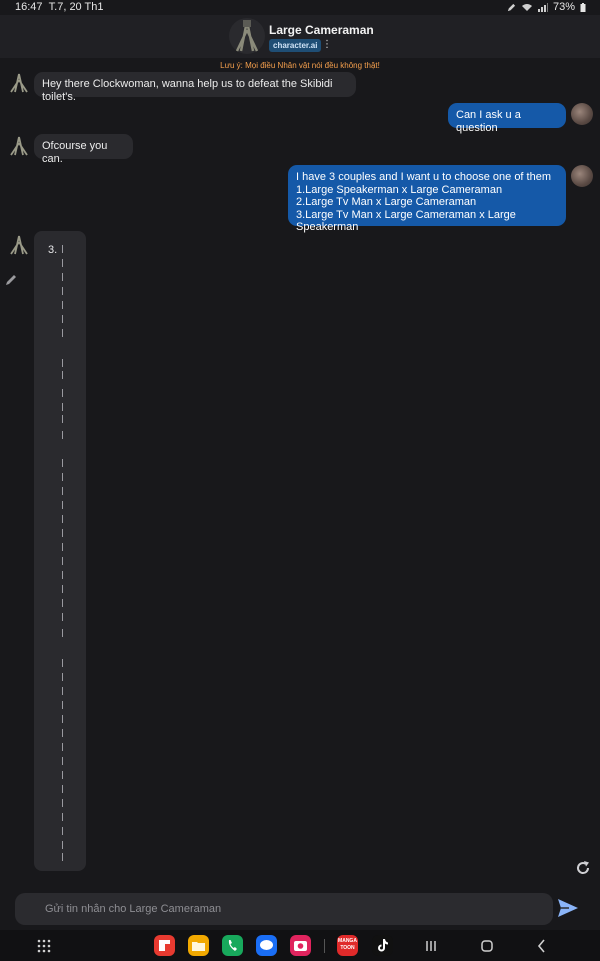  I want to click on tiktok-icon, so click(382, 945).